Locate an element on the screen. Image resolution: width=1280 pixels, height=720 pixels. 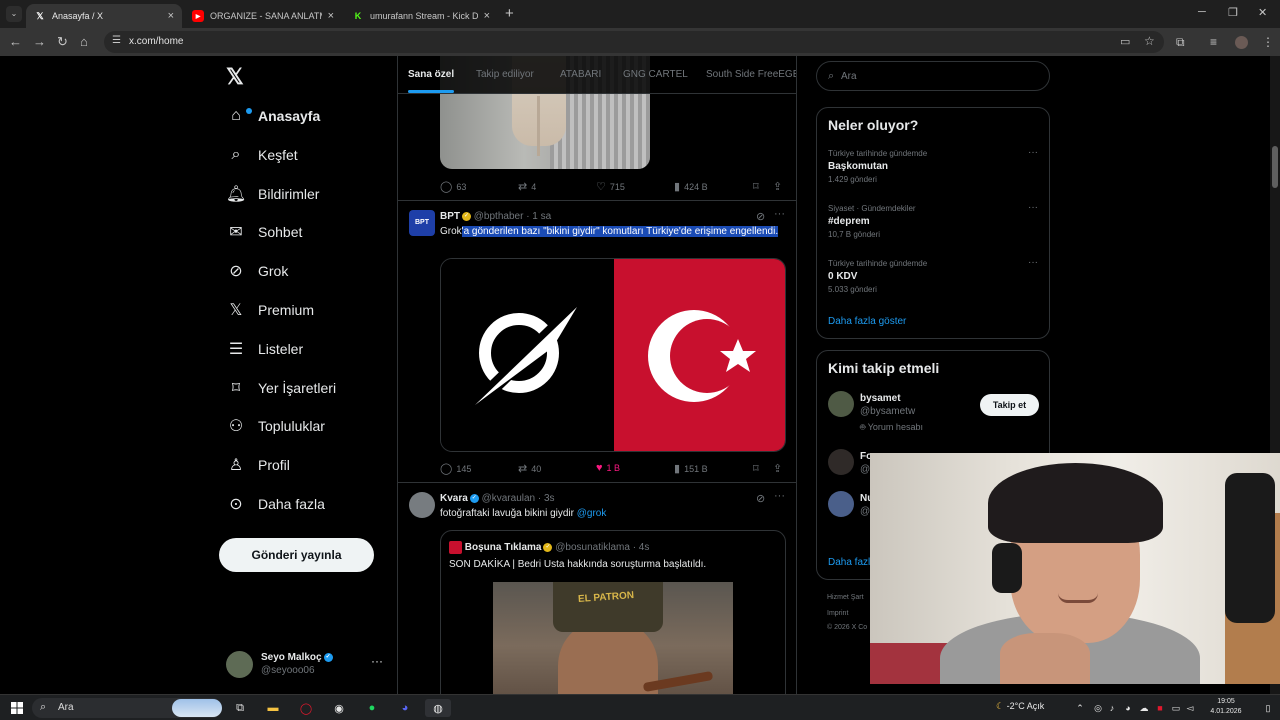
discord-icon: ◕ is located at coordinates (405, 708).